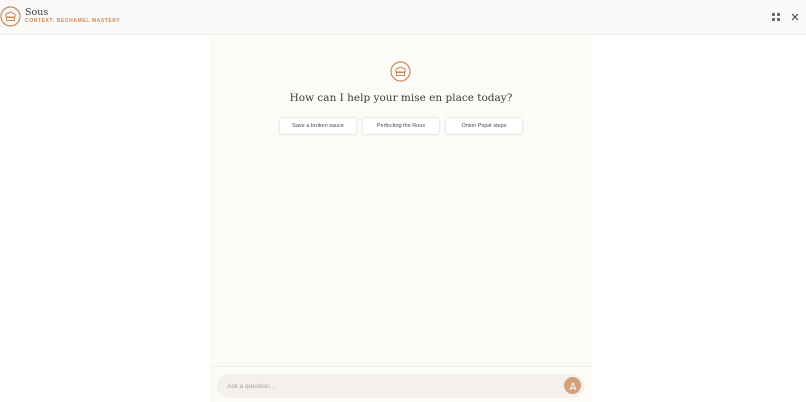 The width and height of the screenshot is (806, 402). Describe the element at coordinates (387, 386) in the screenshot. I see `question-input` at that location.